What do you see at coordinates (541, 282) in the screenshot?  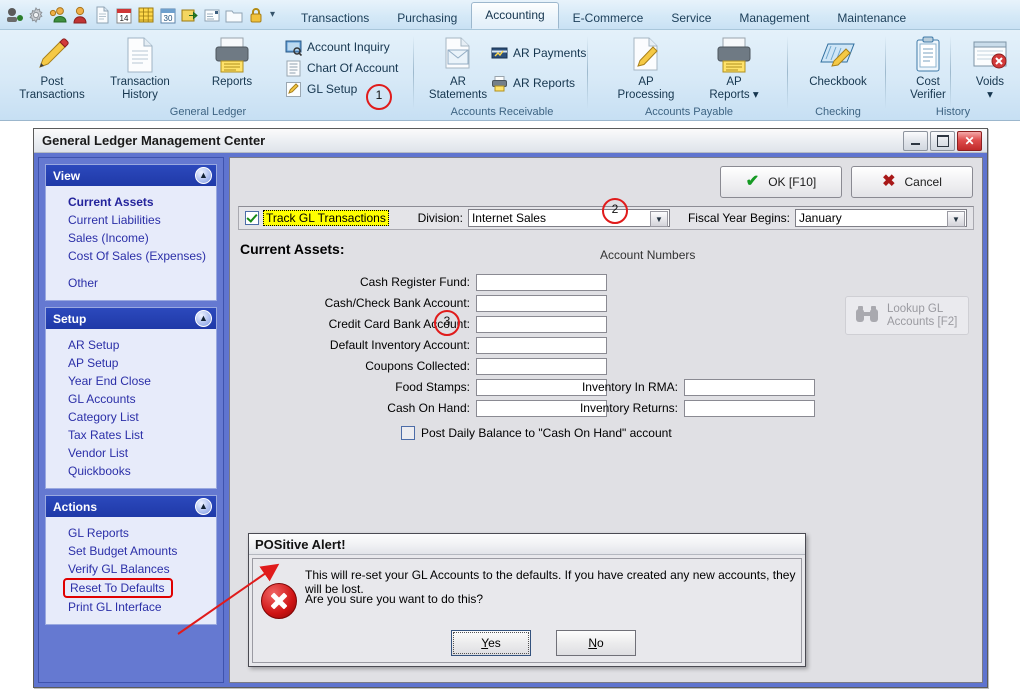 I see `cash-register-fund-input` at bounding box center [541, 282].